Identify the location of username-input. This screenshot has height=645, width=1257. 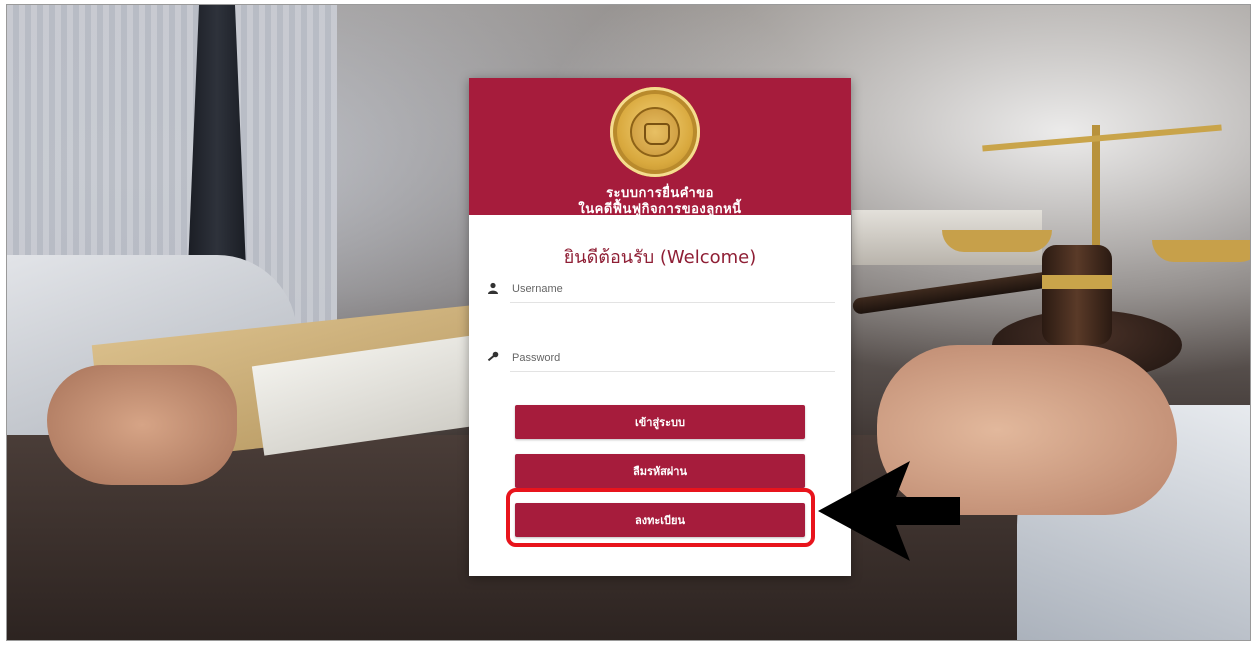
(672, 289).